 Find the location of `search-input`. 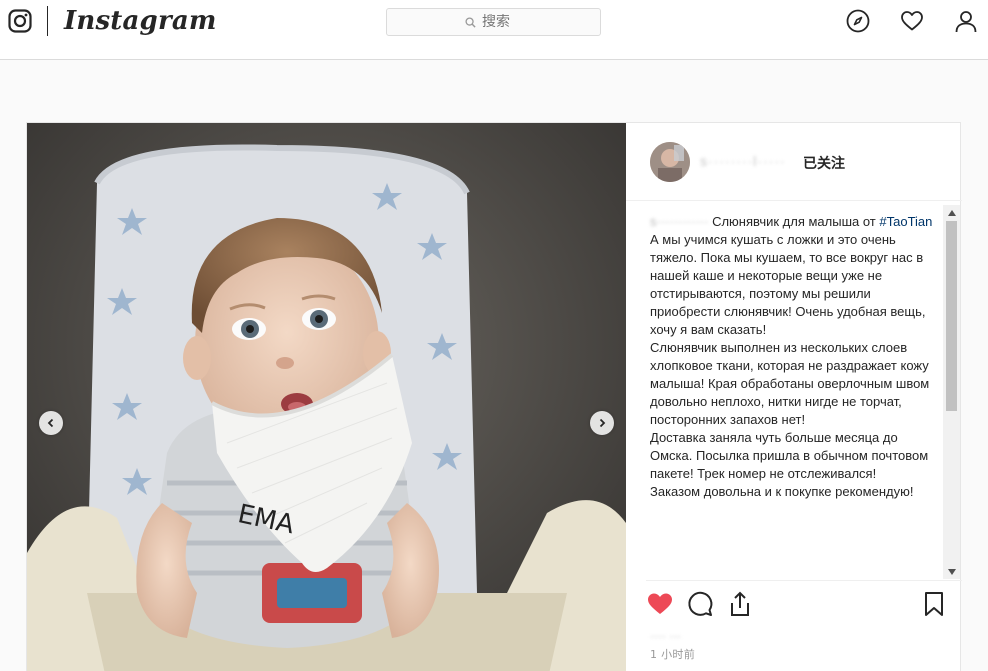

search-input is located at coordinates (502, 22).